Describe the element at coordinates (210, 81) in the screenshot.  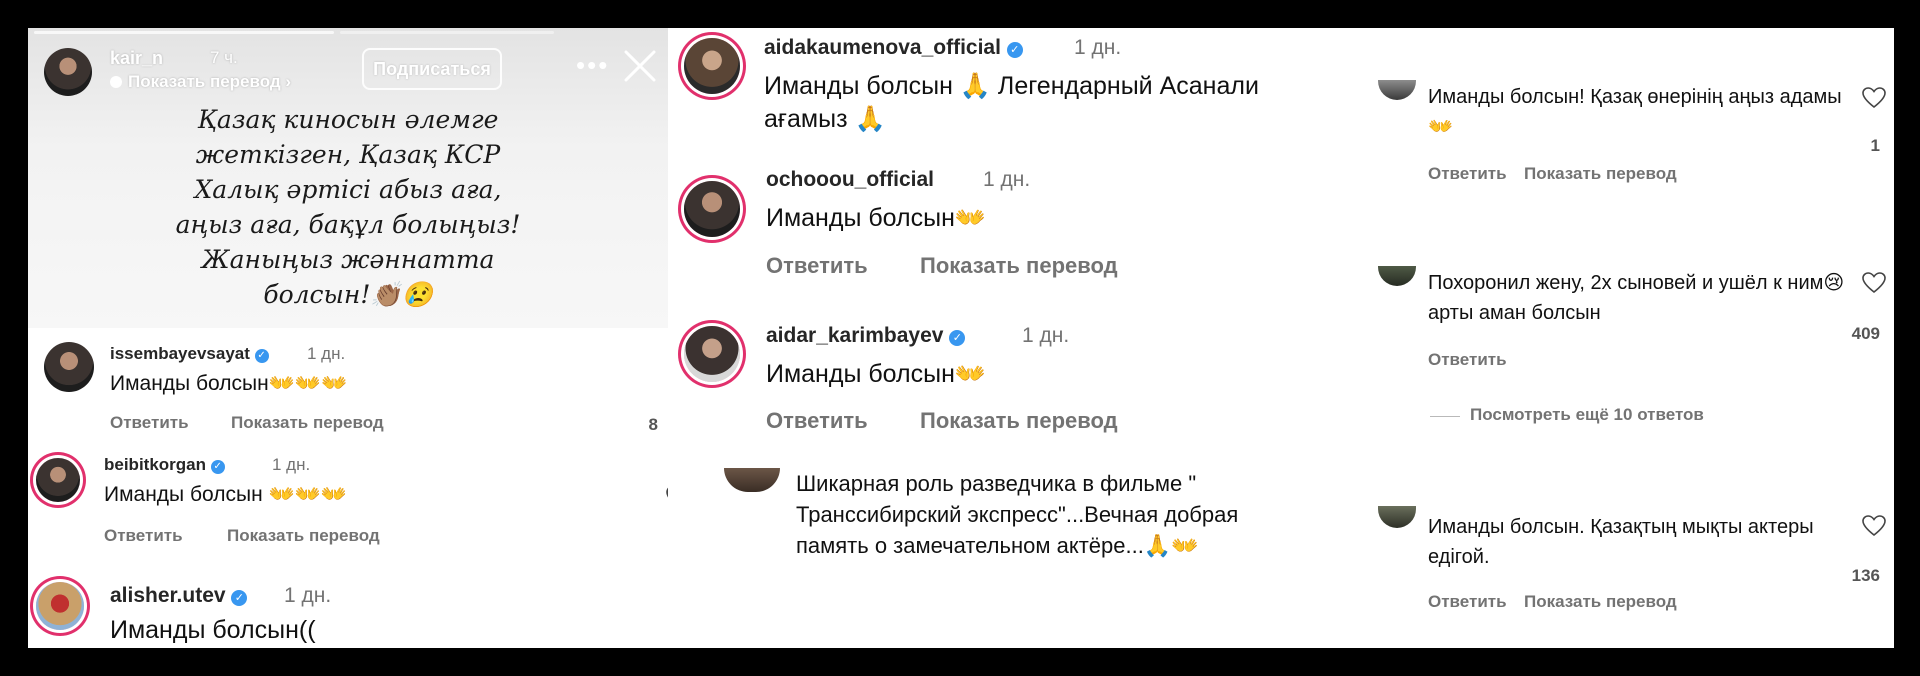
I see `story-translate-label: Показать перевод ›` at that location.